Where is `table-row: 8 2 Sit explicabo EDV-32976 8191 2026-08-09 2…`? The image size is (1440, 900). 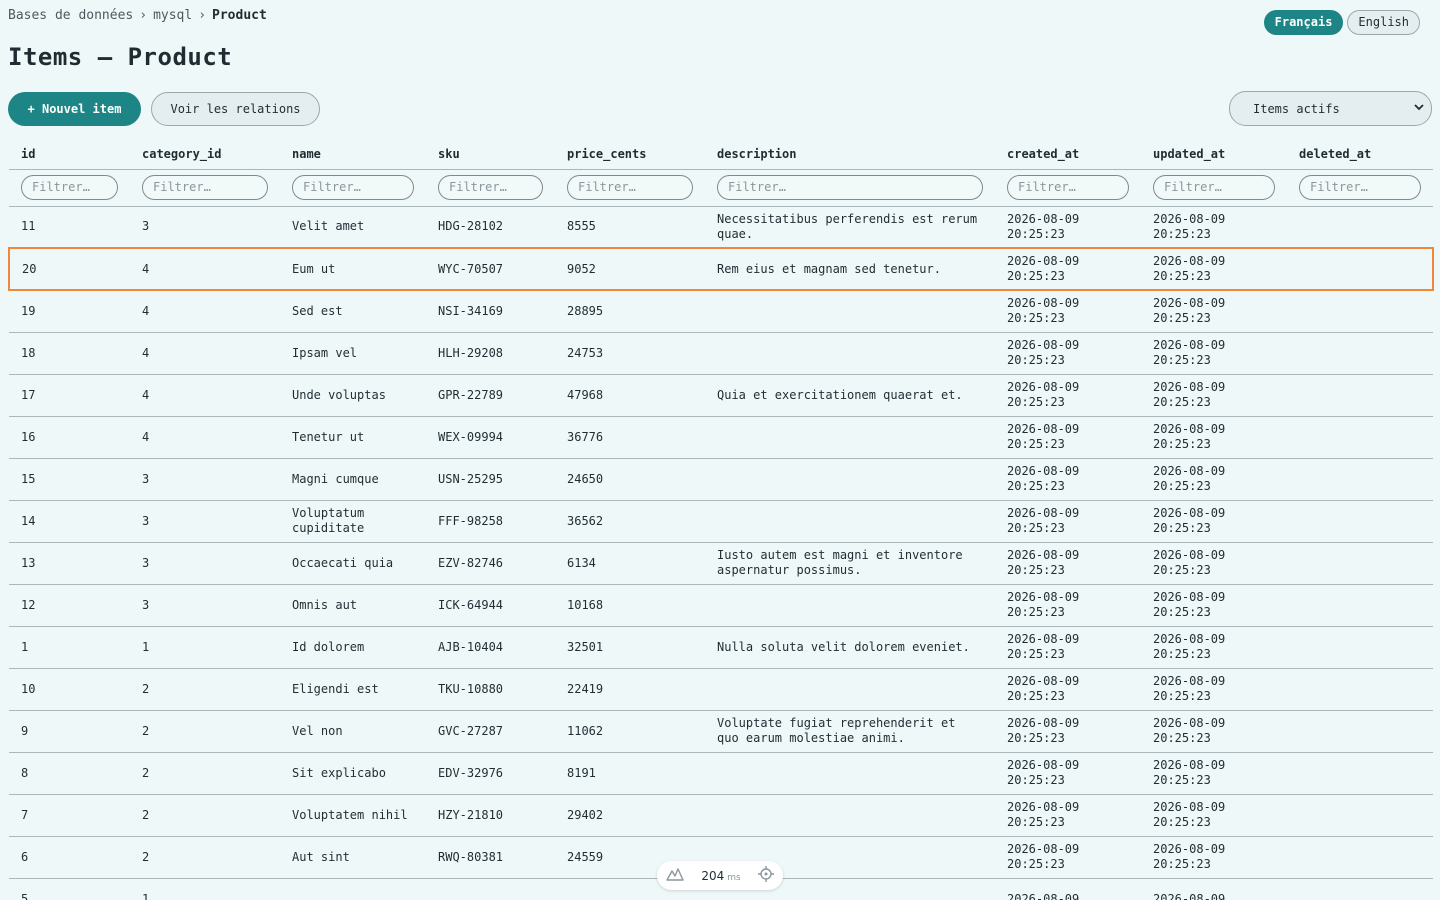 table-row: 8 2 Sit explicabo EDV-32976 8191 2026-08-09 2… is located at coordinates (721, 773).